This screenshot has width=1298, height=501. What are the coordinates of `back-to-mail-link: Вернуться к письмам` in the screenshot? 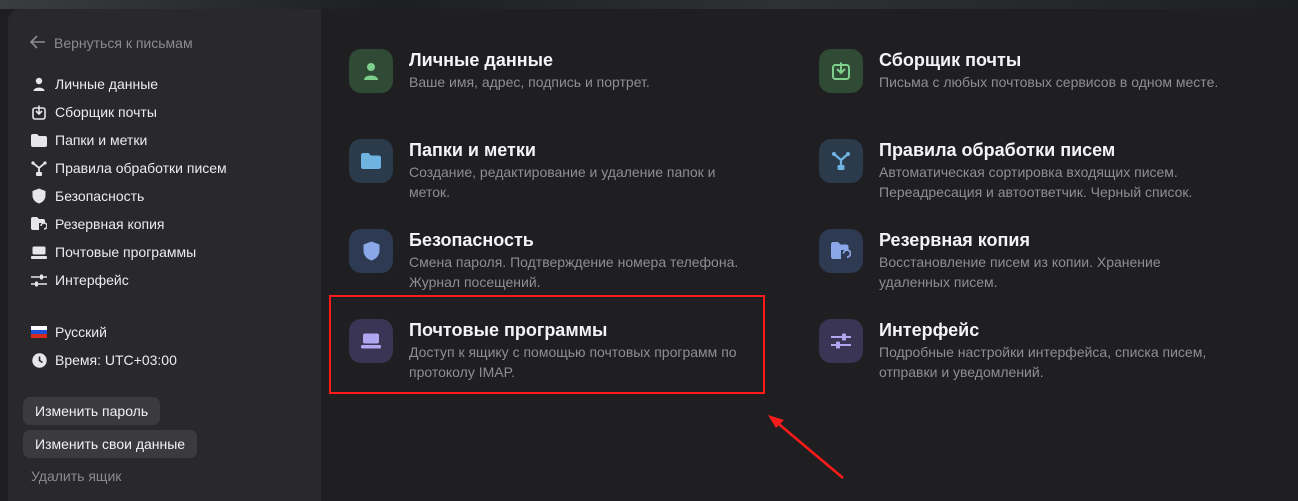 It's located at (111, 43).